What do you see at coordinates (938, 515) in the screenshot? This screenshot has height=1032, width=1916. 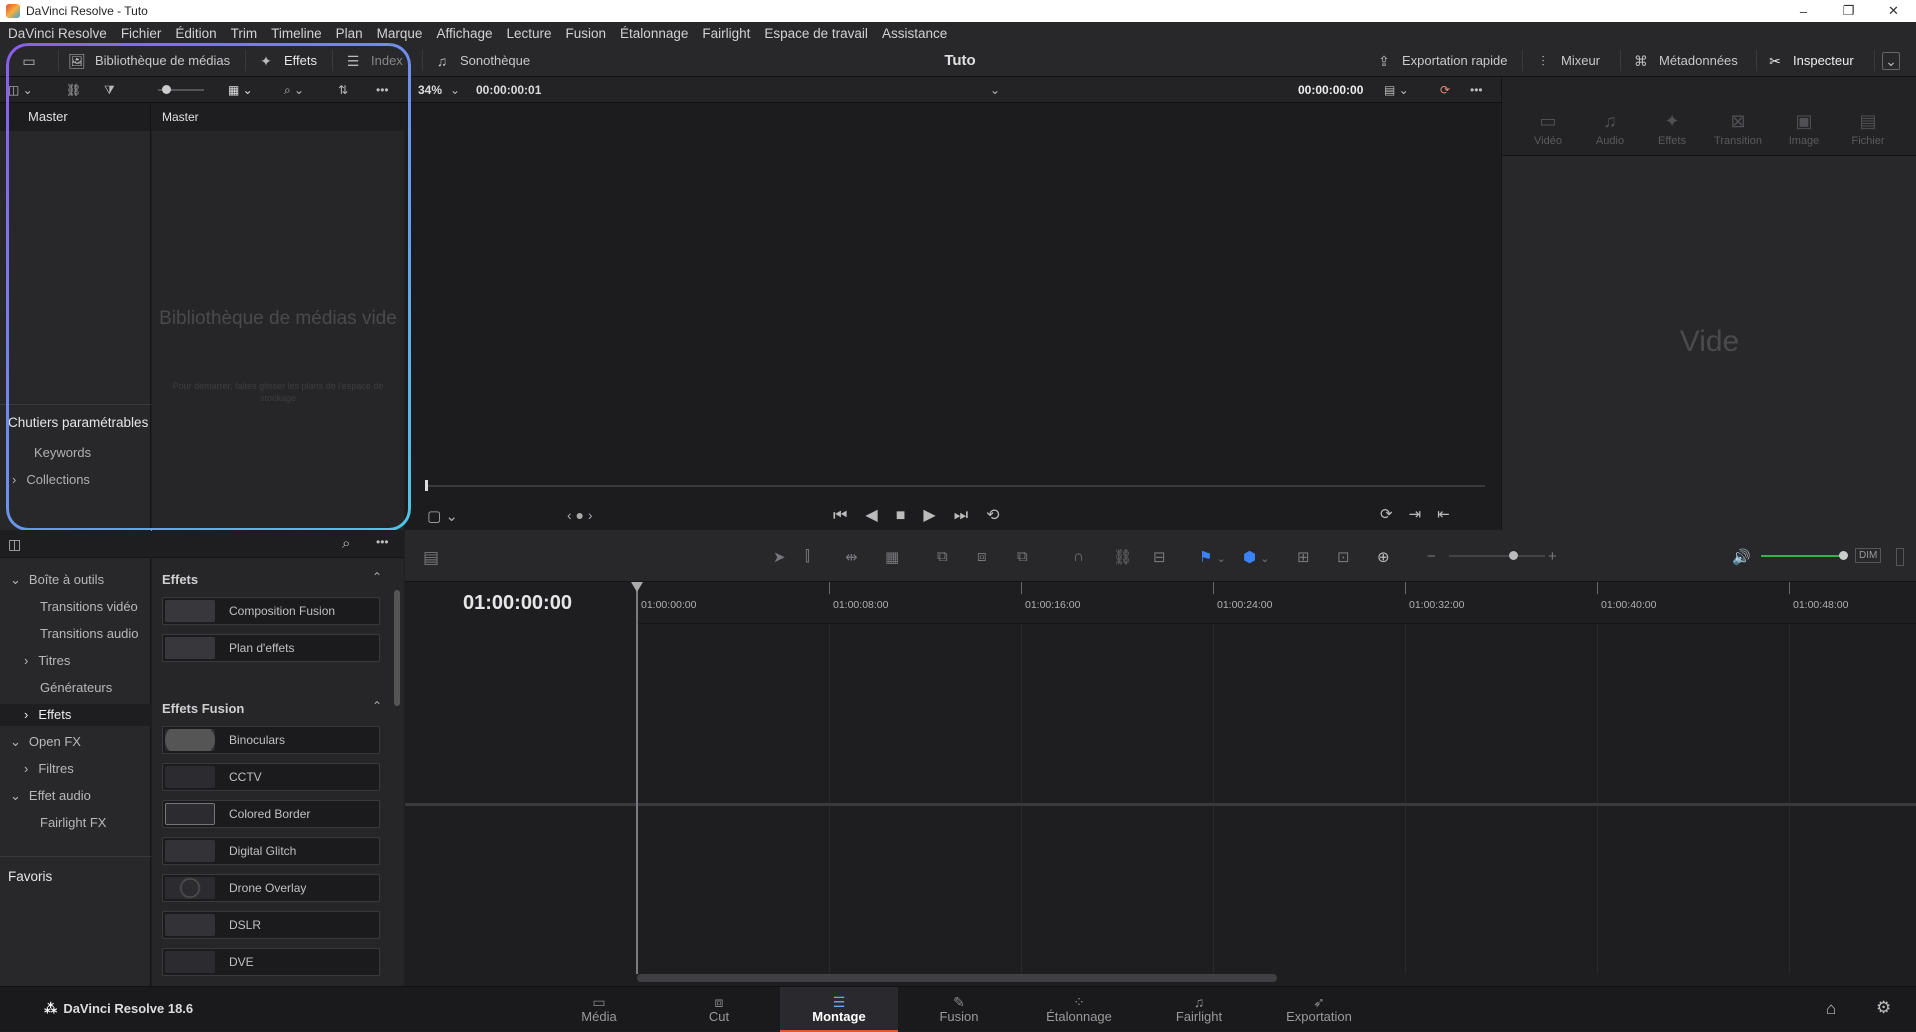 I see `play-icon: ▶` at bounding box center [938, 515].